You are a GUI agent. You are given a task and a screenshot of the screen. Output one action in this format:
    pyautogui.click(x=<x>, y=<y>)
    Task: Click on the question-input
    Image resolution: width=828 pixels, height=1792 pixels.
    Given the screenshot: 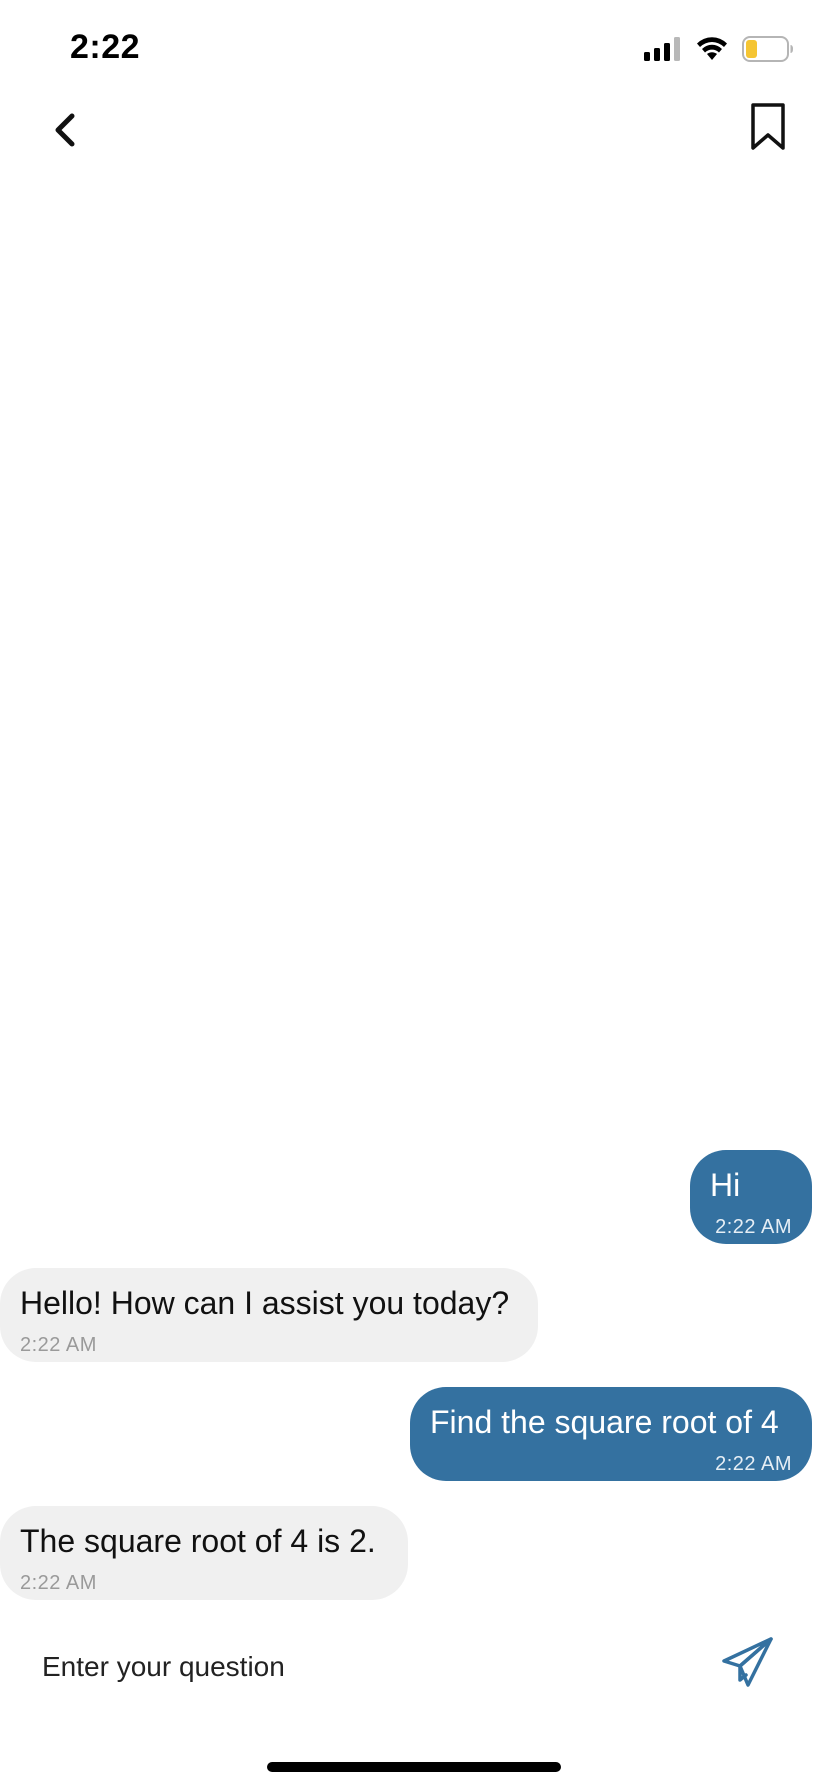 What is the action you would take?
    pyautogui.click(x=362, y=1667)
    